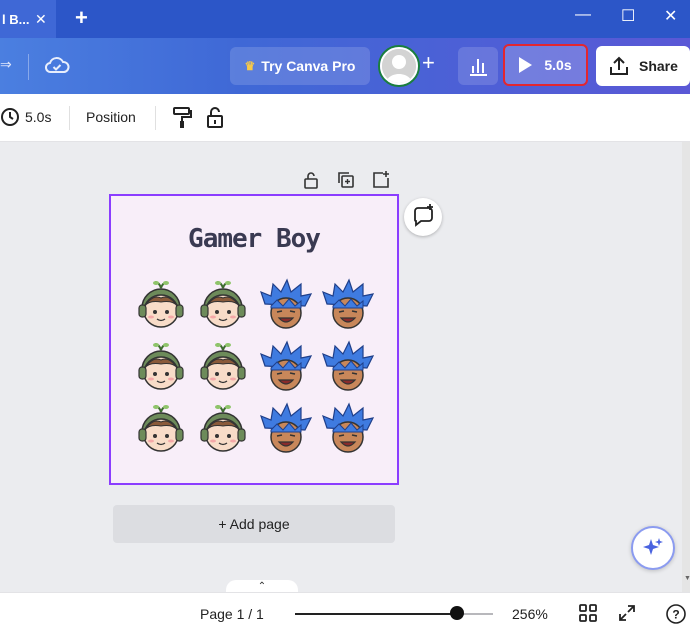  What do you see at coordinates (285, 430) in the screenshot?
I see `blue-hair-boy-hearts-sticker` at bounding box center [285, 430].